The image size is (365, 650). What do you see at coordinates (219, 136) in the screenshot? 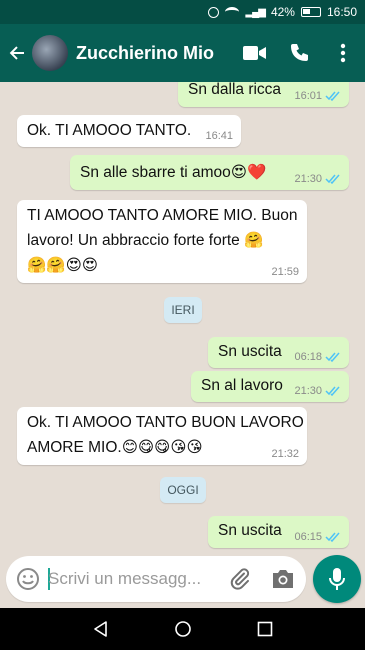
I see `message-time: 16:41` at bounding box center [219, 136].